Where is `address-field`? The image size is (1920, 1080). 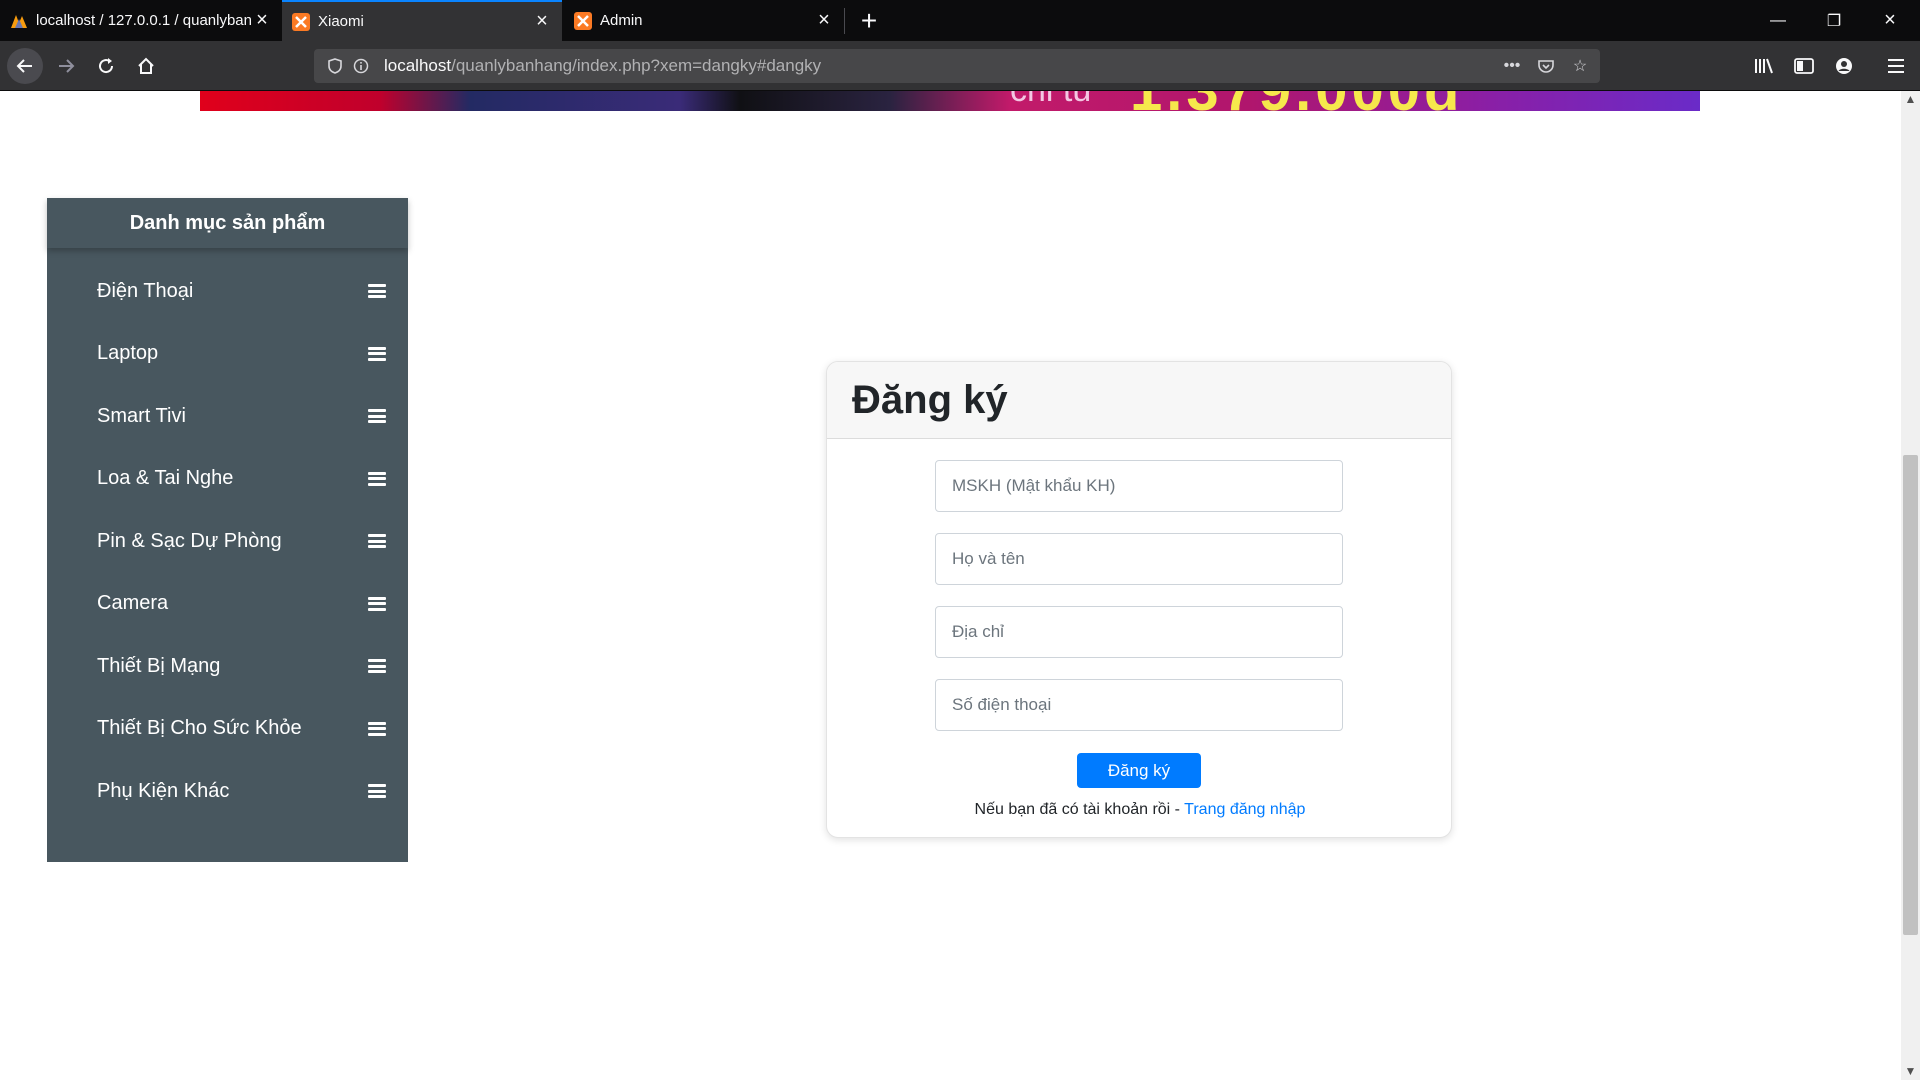 address-field is located at coordinates (1139, 632).